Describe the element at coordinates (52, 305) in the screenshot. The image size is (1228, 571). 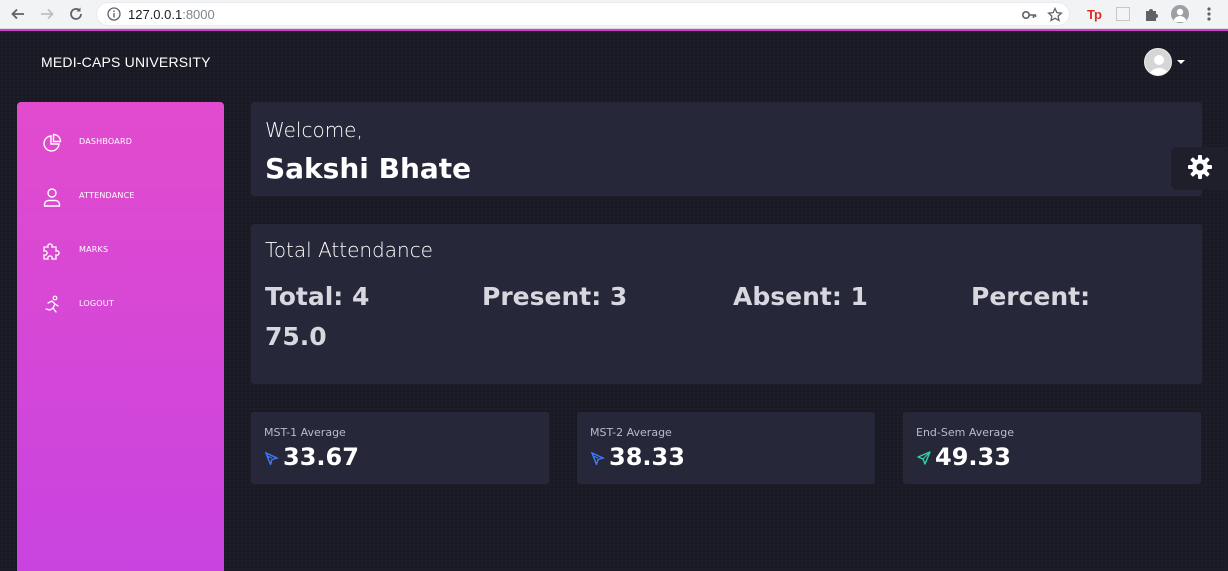
I see `running-person-icon` at that location.